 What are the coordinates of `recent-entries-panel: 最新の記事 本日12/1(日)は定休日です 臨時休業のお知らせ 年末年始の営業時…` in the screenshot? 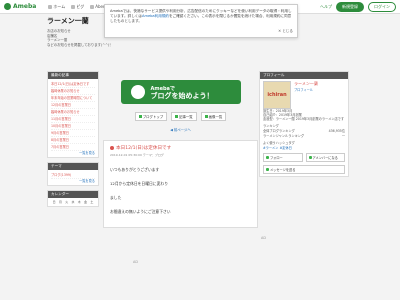 It's located at (73, 114).